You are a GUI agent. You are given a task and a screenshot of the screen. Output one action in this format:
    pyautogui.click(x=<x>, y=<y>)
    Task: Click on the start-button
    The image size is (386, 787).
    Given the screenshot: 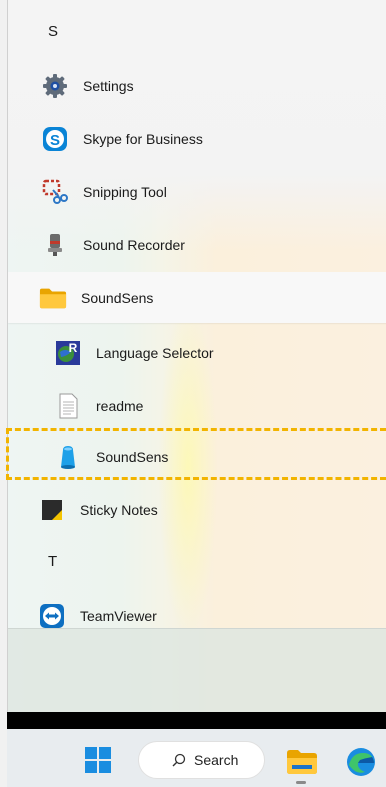 What is the action you would take?
    pyautogui.click(x=98, y=760)
    